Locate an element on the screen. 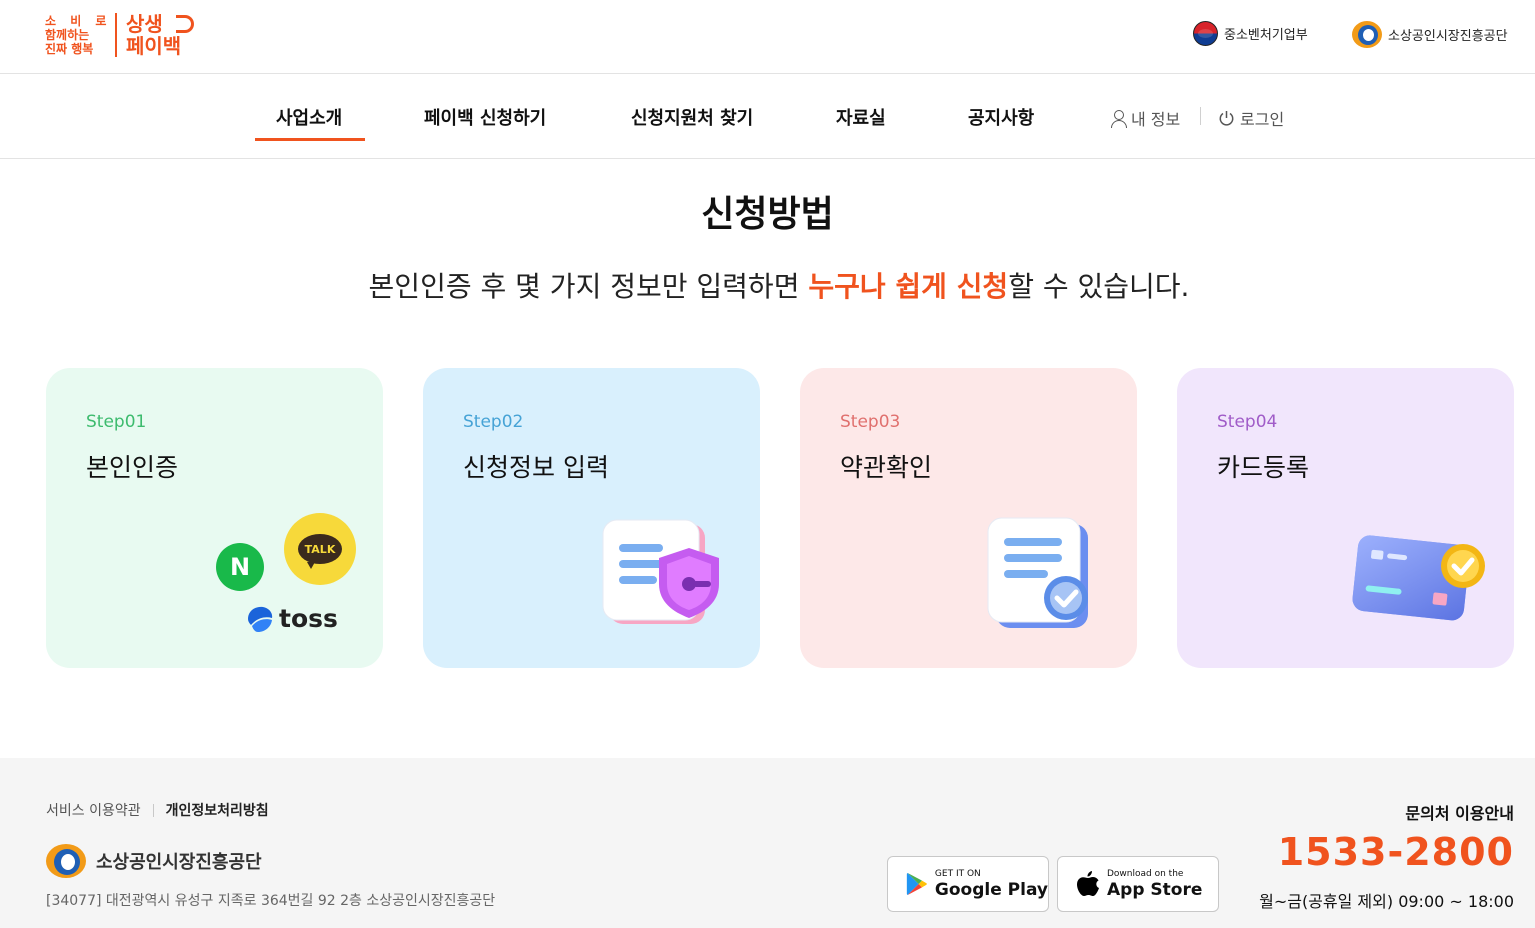 This screenshot has width=1535, height=928. step-title: 신청정보 입력 is located at coordinates (536, 467).